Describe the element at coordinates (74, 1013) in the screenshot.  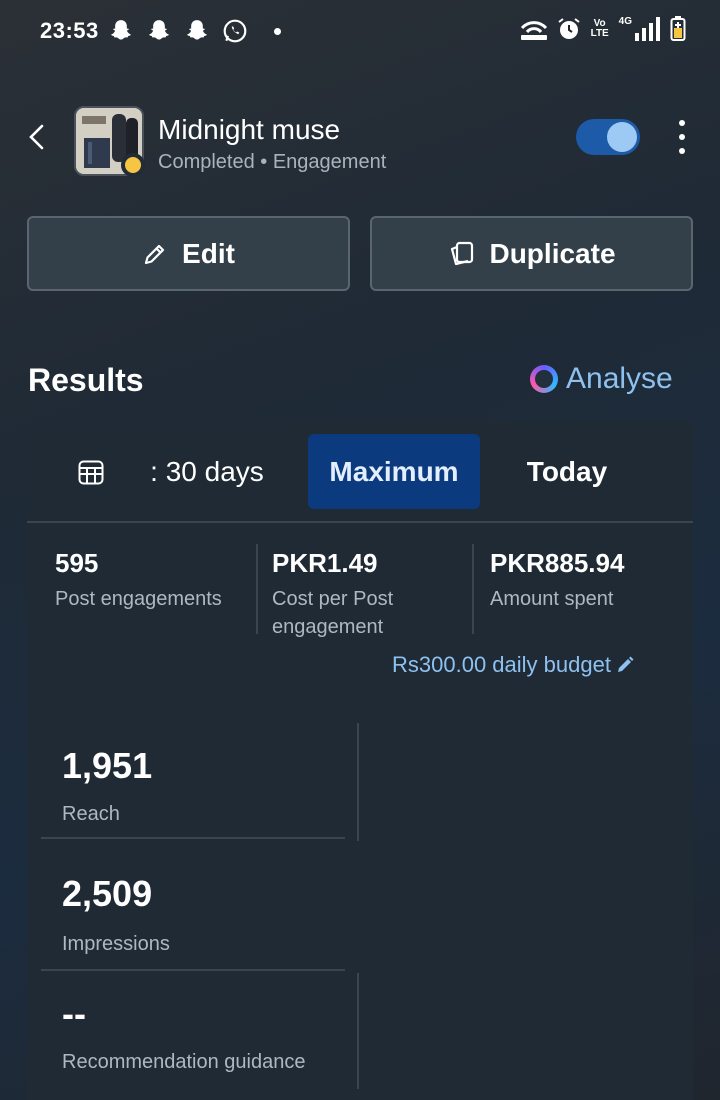
I see `stat-value: --` at that location.